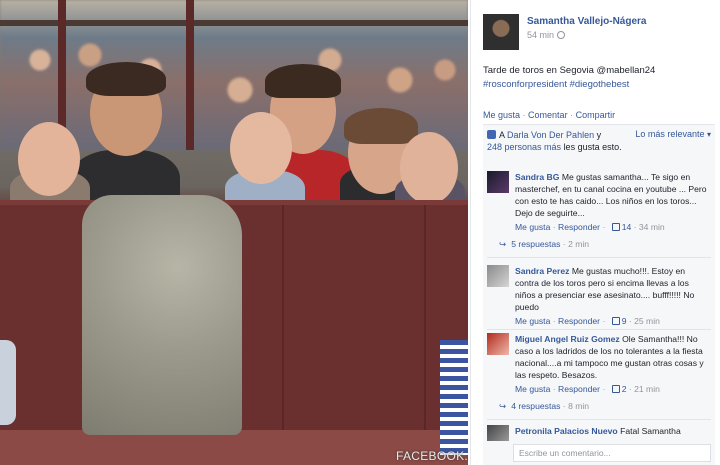 The width and height of the screenshot is (720, 465). I want to click on post-time: 54 min, so click(540, 35).